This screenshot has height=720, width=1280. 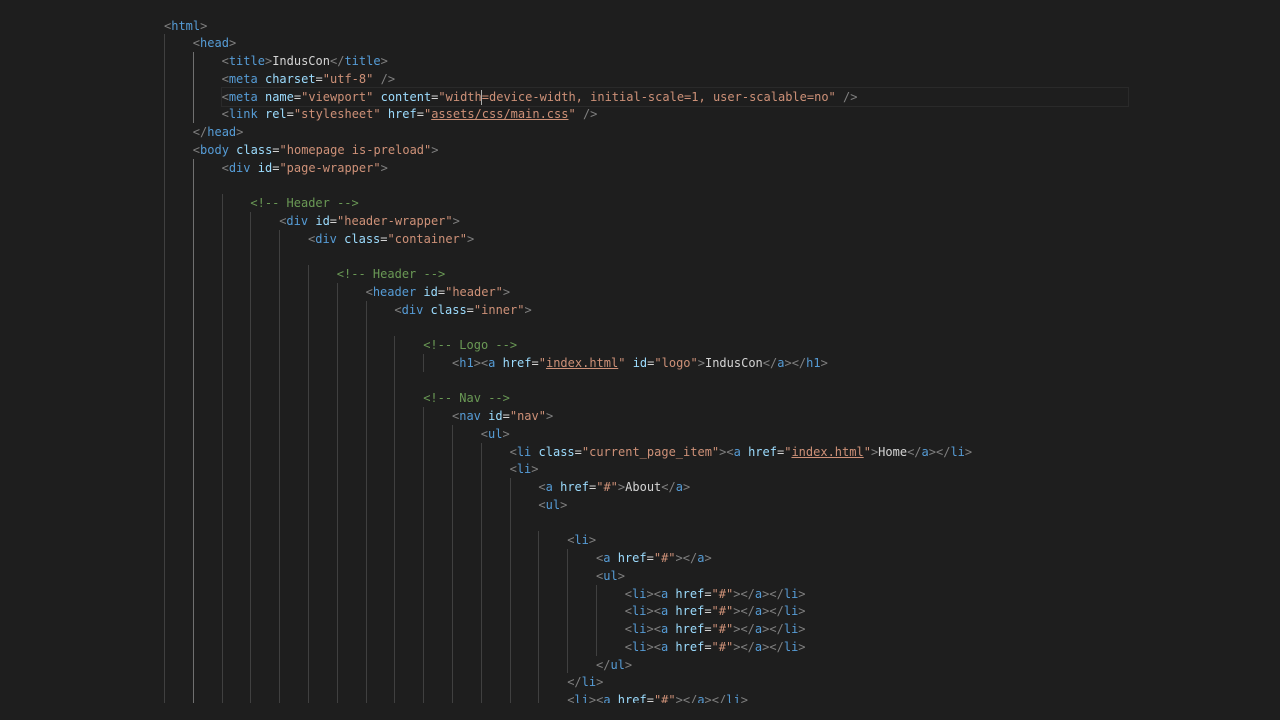 What do you see at coordinates (495, 433) in the screenshot?
I see `code-token: ul` at bounding box center [495, 433].